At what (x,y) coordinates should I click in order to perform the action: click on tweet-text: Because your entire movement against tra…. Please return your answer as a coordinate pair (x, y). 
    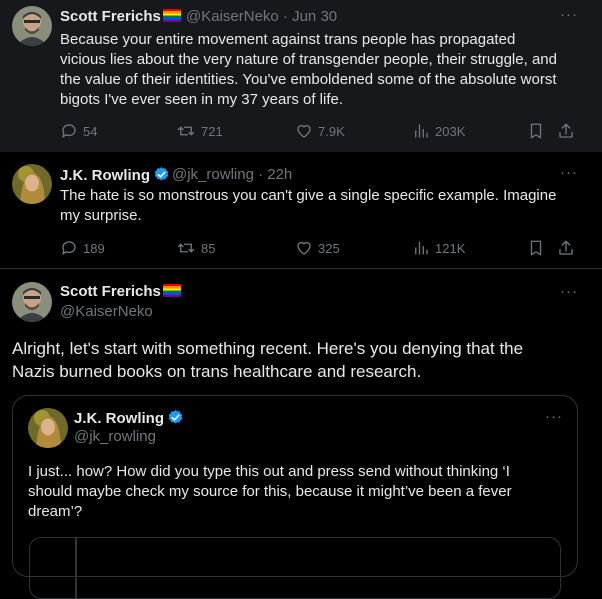
    Looking at the image, I should click on (308, 69).